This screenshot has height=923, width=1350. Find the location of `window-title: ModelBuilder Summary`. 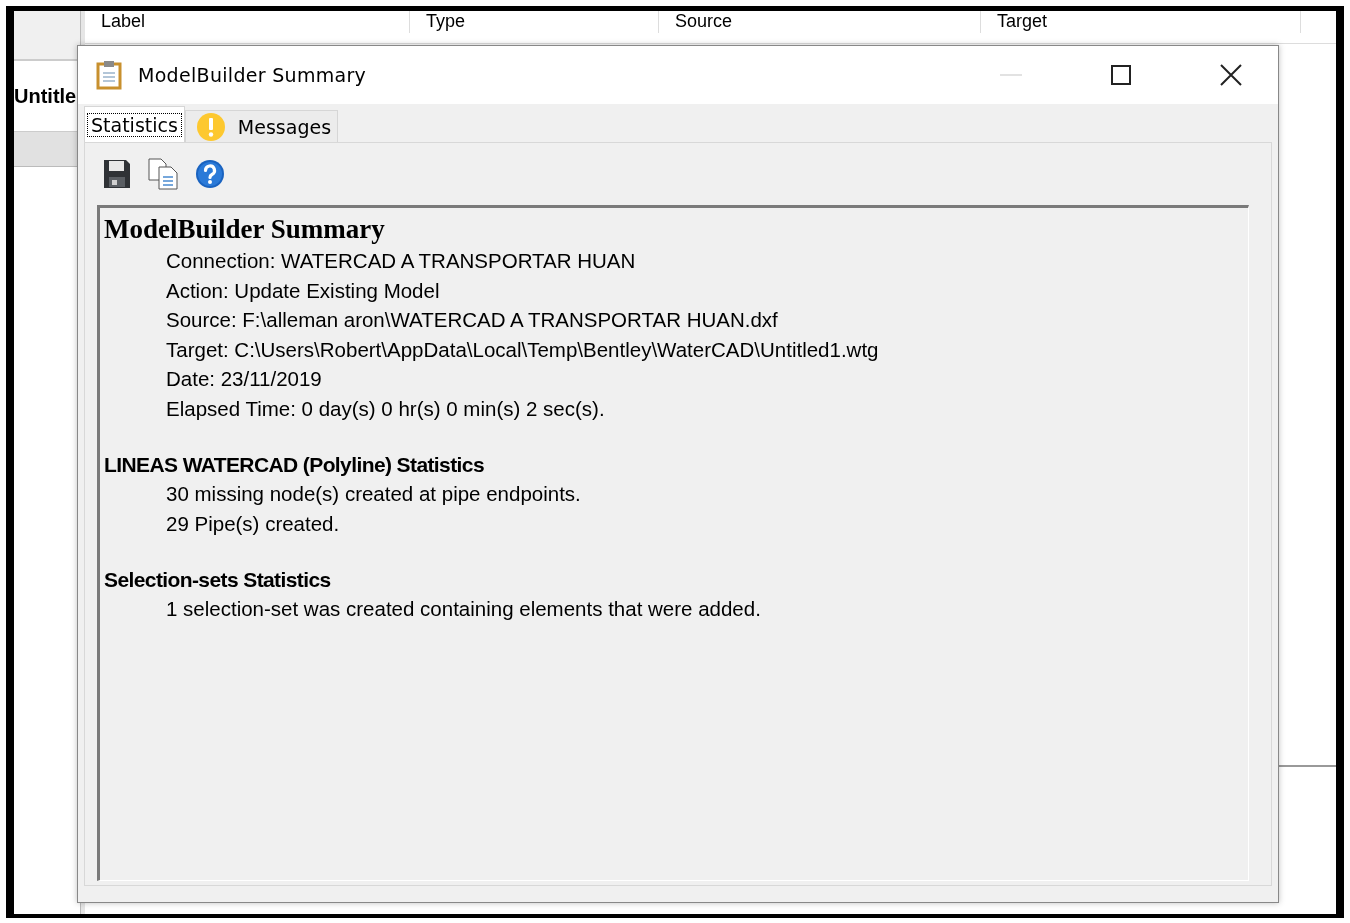

window-title: ModelBuilder Summary is located at coordinates (253, 75).